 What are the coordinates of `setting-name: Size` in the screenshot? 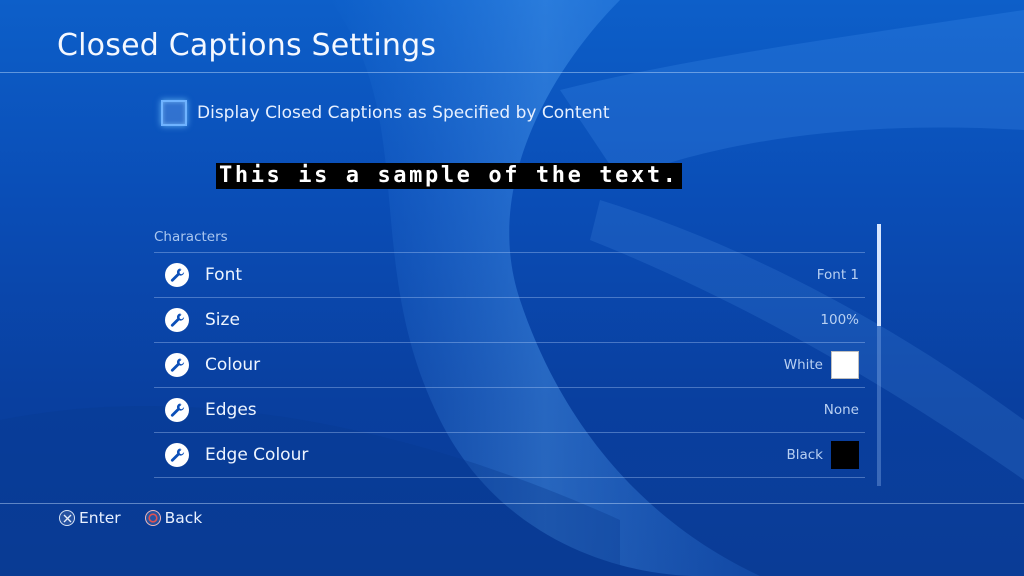 It's located at (222, 320).